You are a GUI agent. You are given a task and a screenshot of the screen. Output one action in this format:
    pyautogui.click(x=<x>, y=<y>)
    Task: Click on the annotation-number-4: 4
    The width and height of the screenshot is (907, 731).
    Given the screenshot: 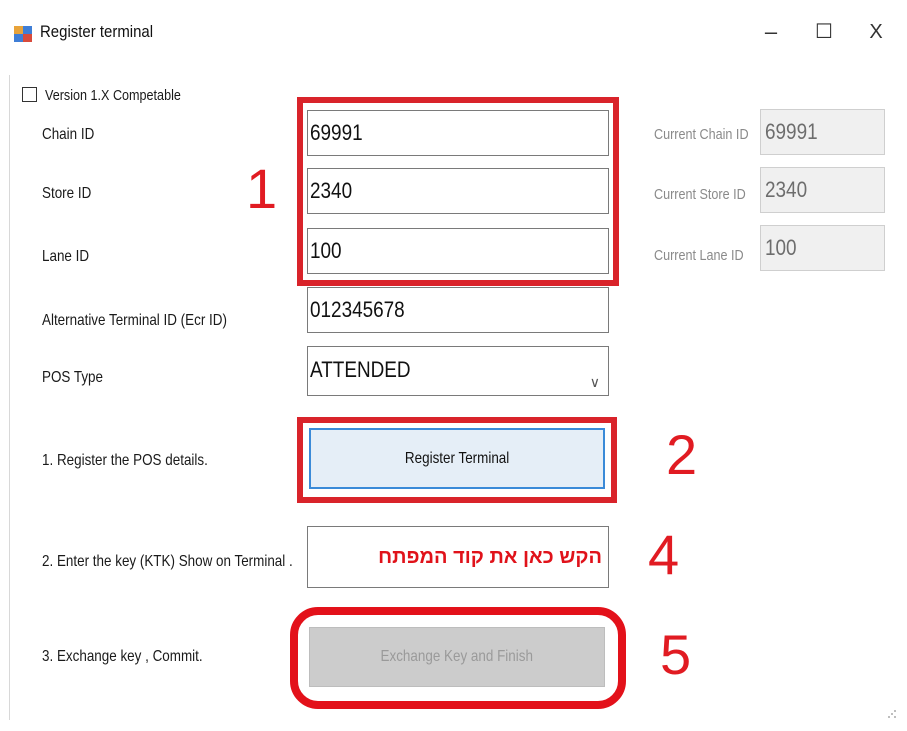 What is the action you would take?
    pyautogui.click(x=664, y=554)
    